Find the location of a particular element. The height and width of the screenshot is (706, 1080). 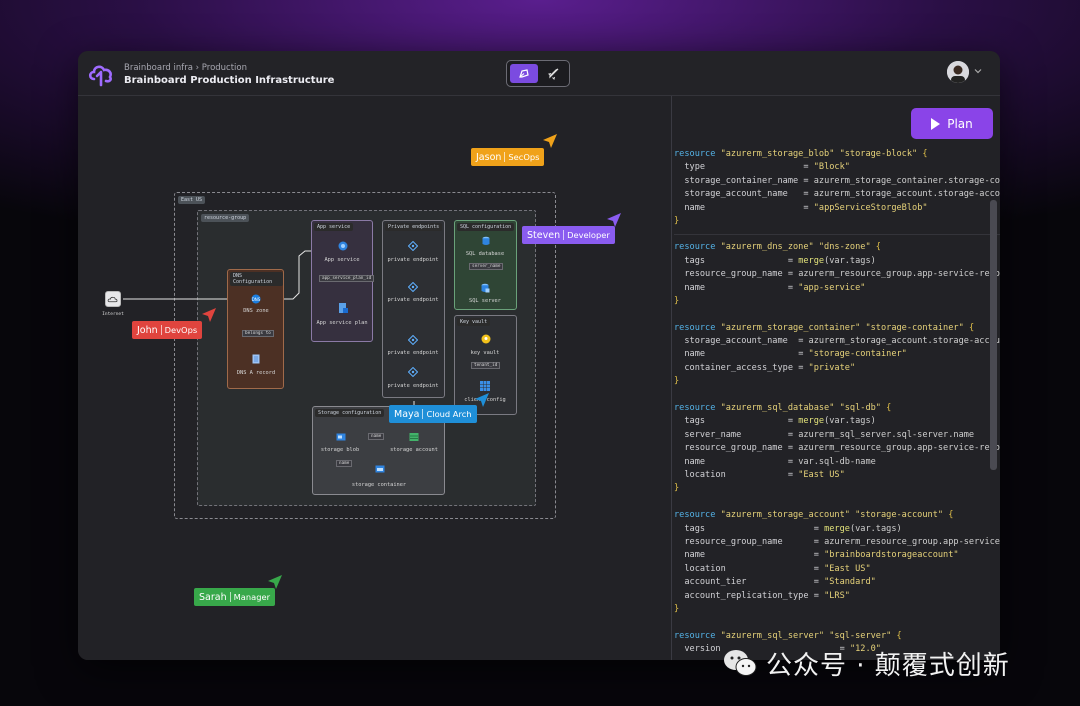

design-mode-button is located at coordinates (524, 73).